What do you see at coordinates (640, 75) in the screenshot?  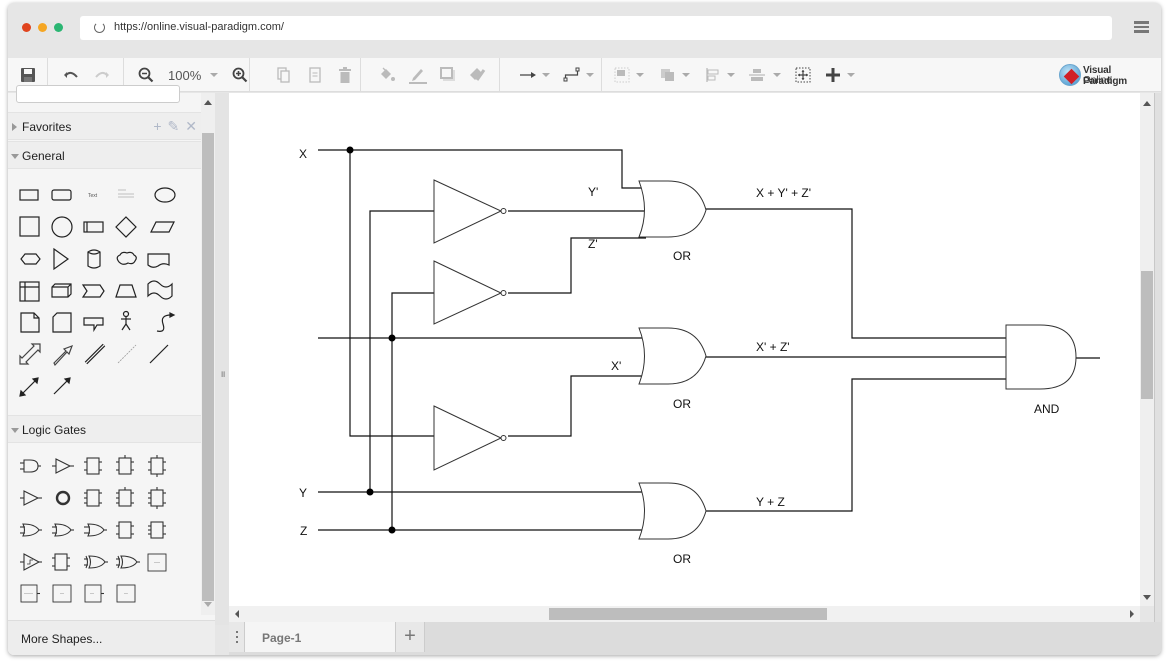 I see `arrange-dropdown-icon` at bounding box center [640, 75].